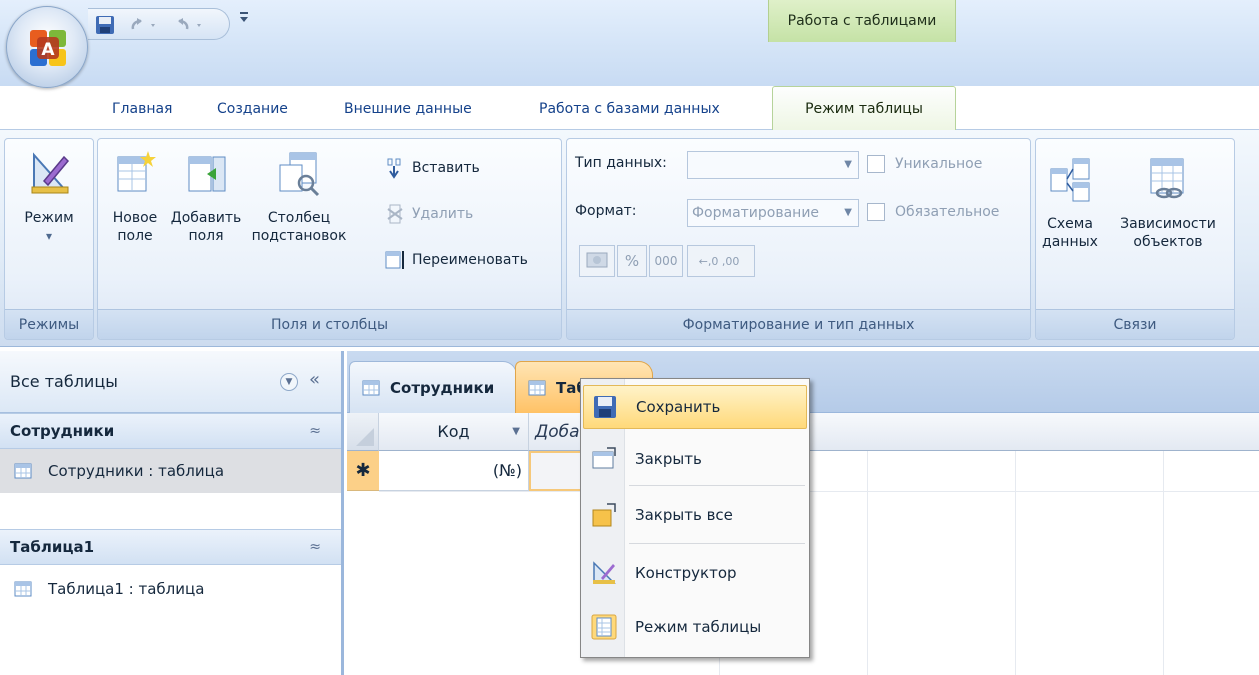 The width and height of the screenshot is (1259, 675). Describe the element at coordinates (428, 214) in the screenshot. I see `delete-column-button: Удалить` at that location.